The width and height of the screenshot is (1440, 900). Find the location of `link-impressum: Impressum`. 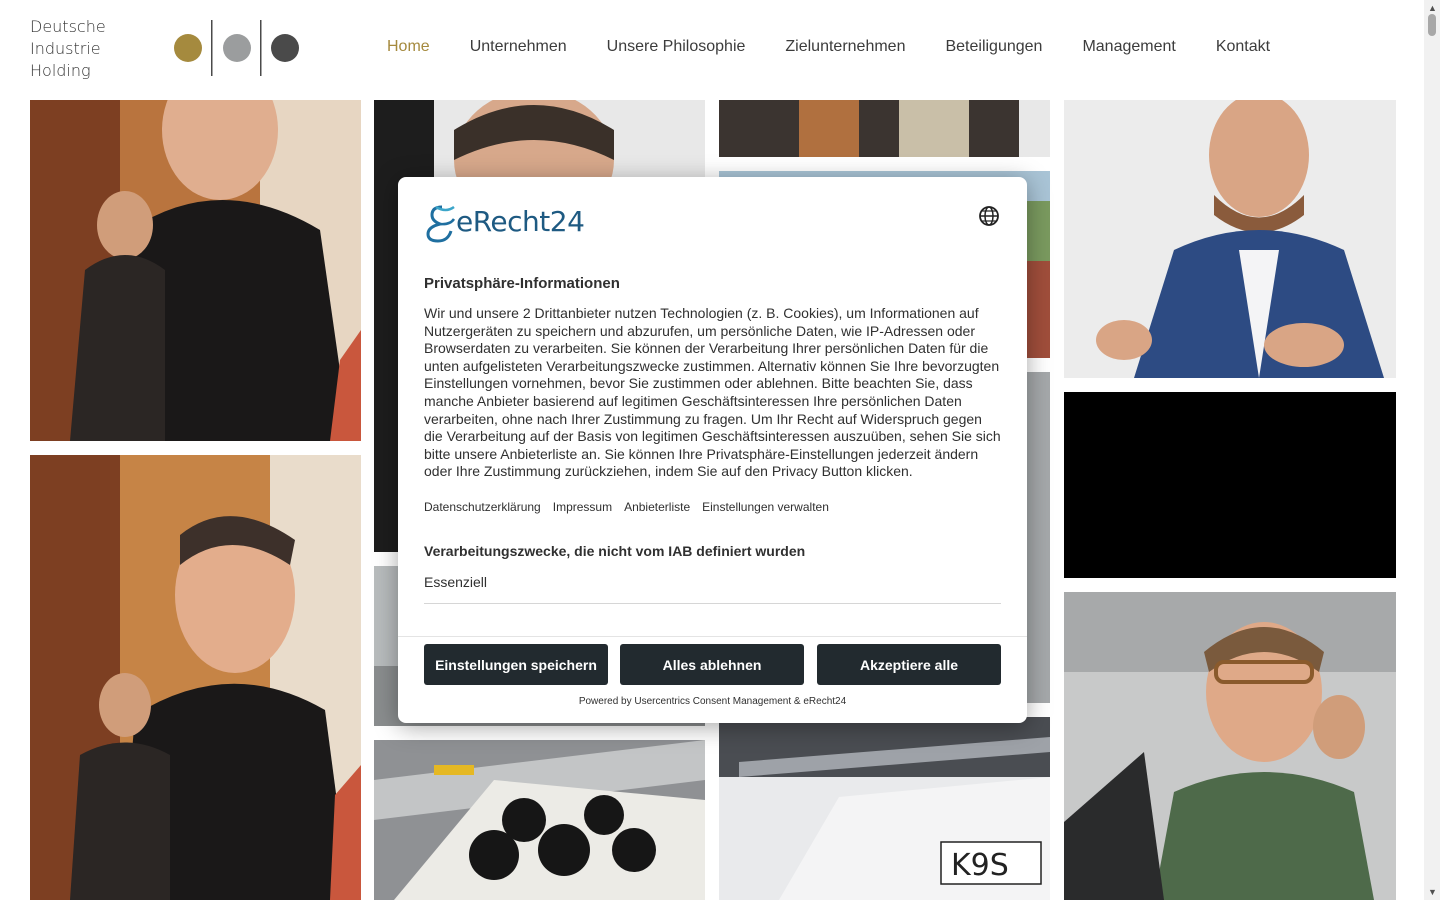

link-impressum: Impressum is located at coordinates (582, 507).